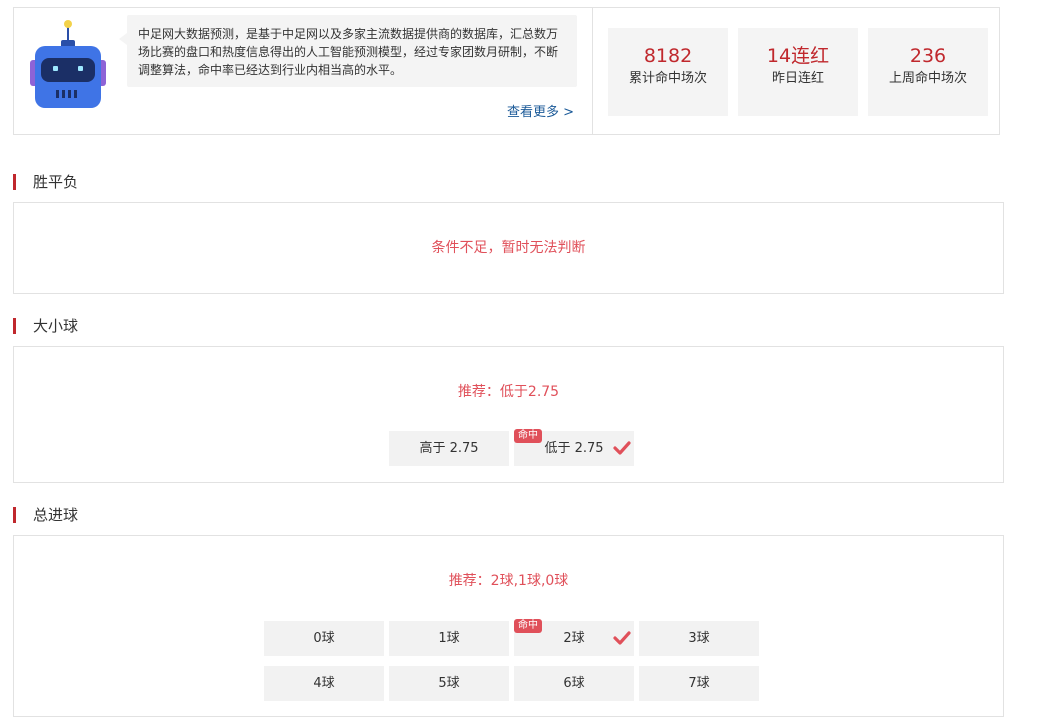 The image size is (1053, 718). What do you see at coordinates (592, 71) in the screenshot?
I see `divider` at bounding box center [592, 71].